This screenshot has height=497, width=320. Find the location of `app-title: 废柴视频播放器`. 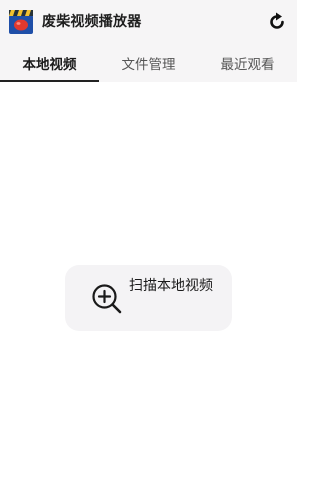

app-title: 废柴视频播放器 is located at coordinates (92, 22).